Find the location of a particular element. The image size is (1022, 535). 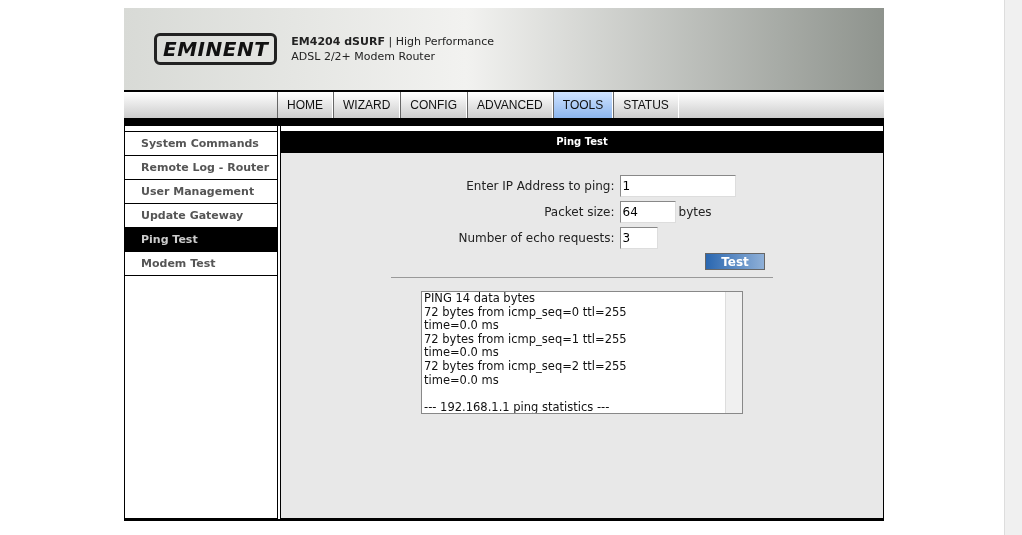

nav-tab: STATUS is located at coordinates (646, 105).